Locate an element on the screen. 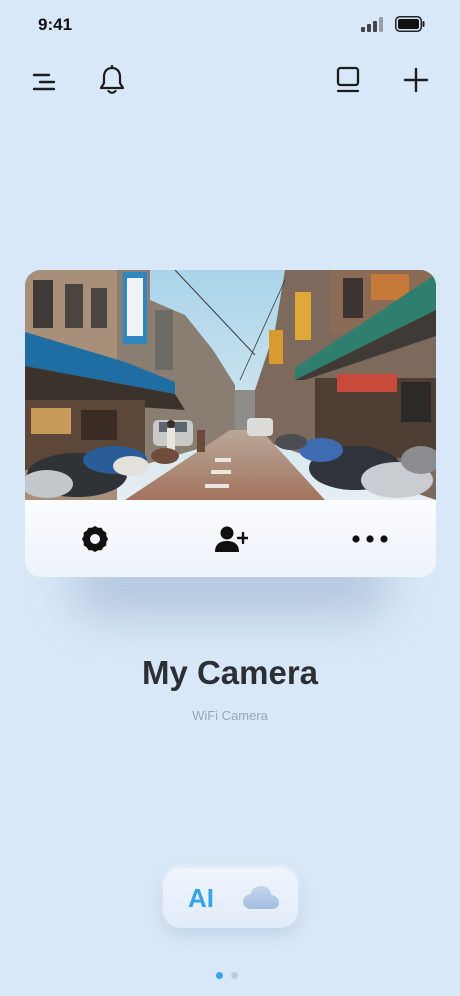  signal-icon is located at coordinates (372, 24).